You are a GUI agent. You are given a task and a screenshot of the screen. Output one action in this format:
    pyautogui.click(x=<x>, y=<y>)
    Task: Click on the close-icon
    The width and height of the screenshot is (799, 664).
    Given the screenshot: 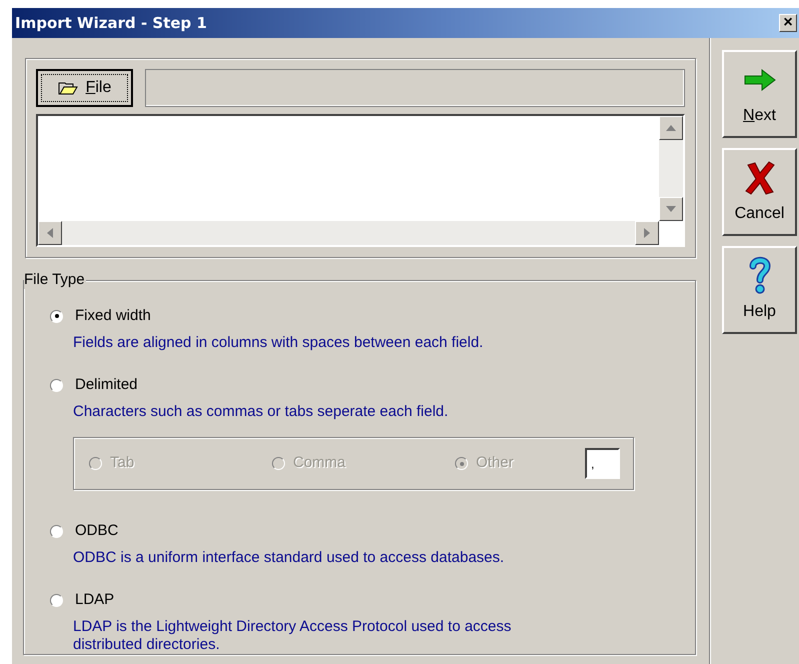 What is the action you would take?
    pyautogui.click(x=759, y=178)
    